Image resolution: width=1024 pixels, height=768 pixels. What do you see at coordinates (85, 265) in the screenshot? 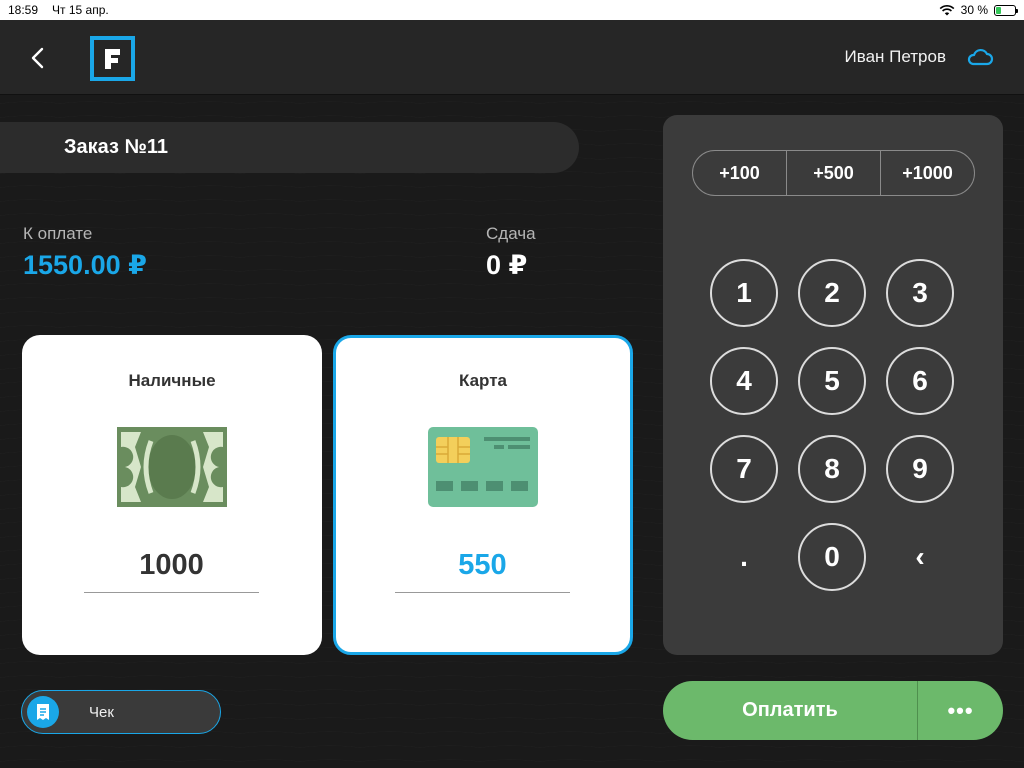
I see `amount-due-value: 1550.00 ₽` at bounding box center [85, 265].